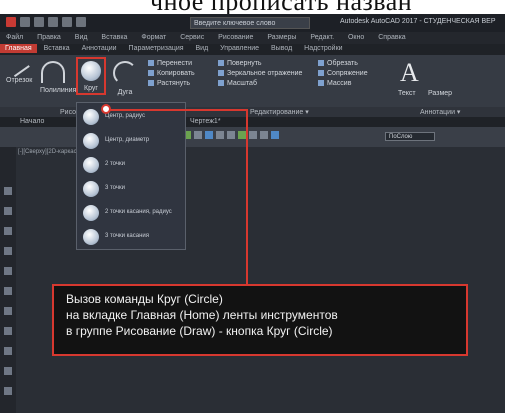  Describe the element at coordinates (323, 48) in the screenshot. I see `tab-addins: Надстройки` at that location.